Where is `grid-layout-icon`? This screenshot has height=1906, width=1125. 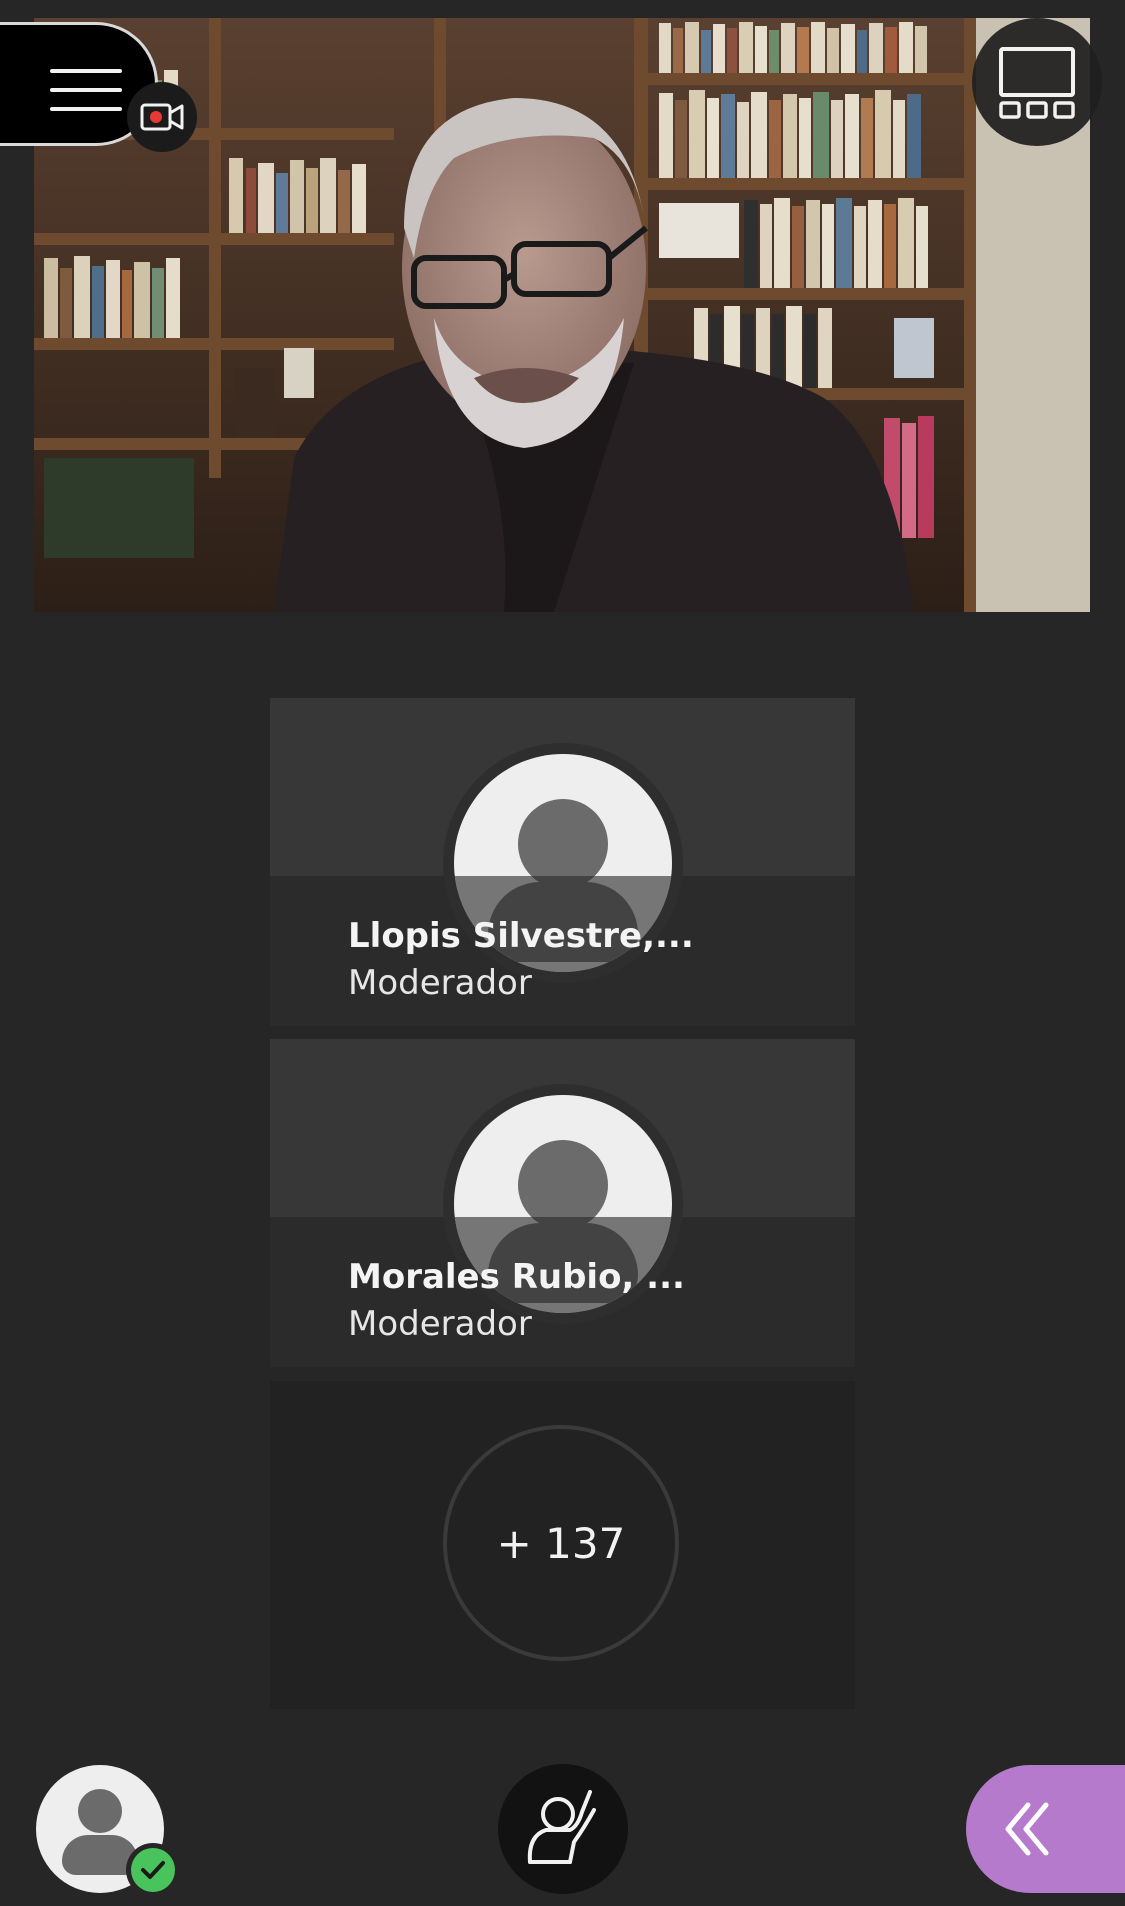 grid-layout-icon is located at coordinates (1037, 83).